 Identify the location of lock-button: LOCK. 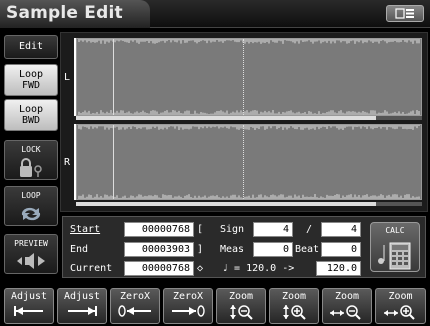
(31, 160).